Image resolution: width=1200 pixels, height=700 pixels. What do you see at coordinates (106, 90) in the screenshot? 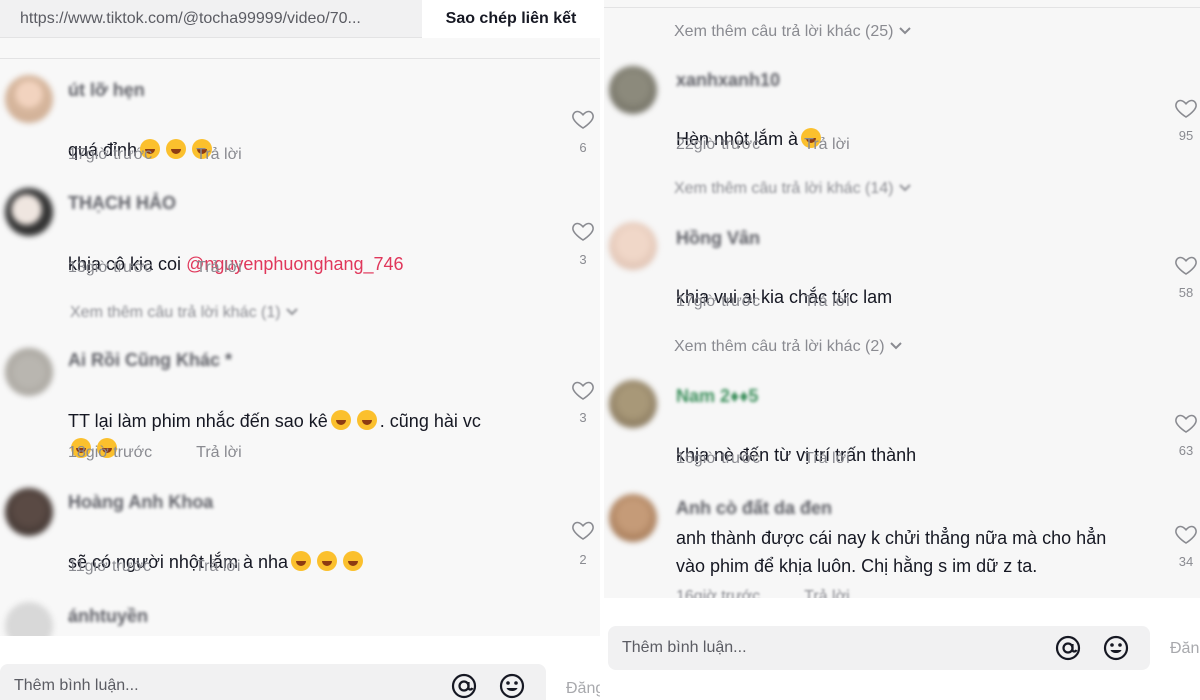
I see `comment-username: út lỡ hẹn` at bounding box center [106, 90].